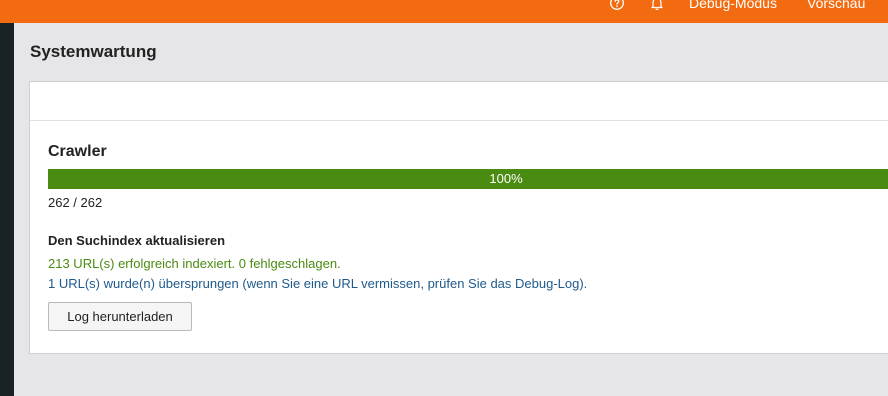 This screenshot has height=396, width=888. Describe the element at coordinates (733, 6) in the screenshot. I see `debug-mode-link: Debug-Modus` at that location.